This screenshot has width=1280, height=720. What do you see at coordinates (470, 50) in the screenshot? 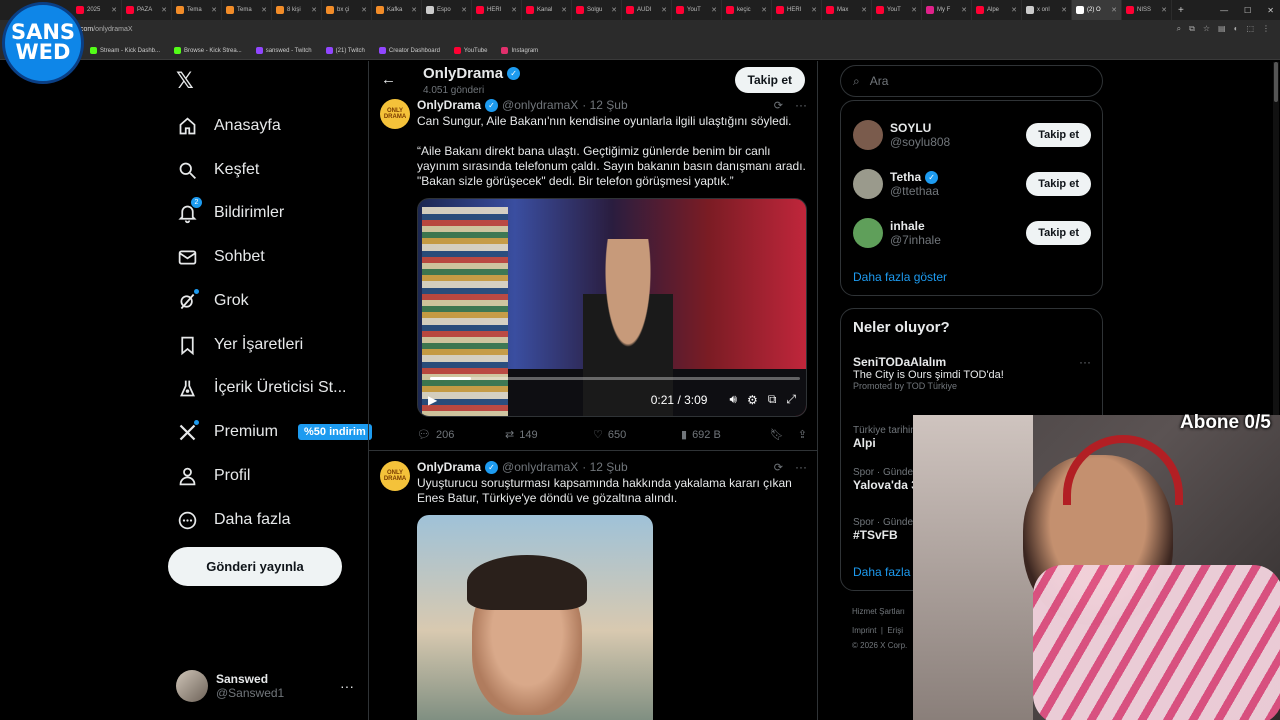
I see `bookmark-item: YouTube` at bounding box center [470, 50].